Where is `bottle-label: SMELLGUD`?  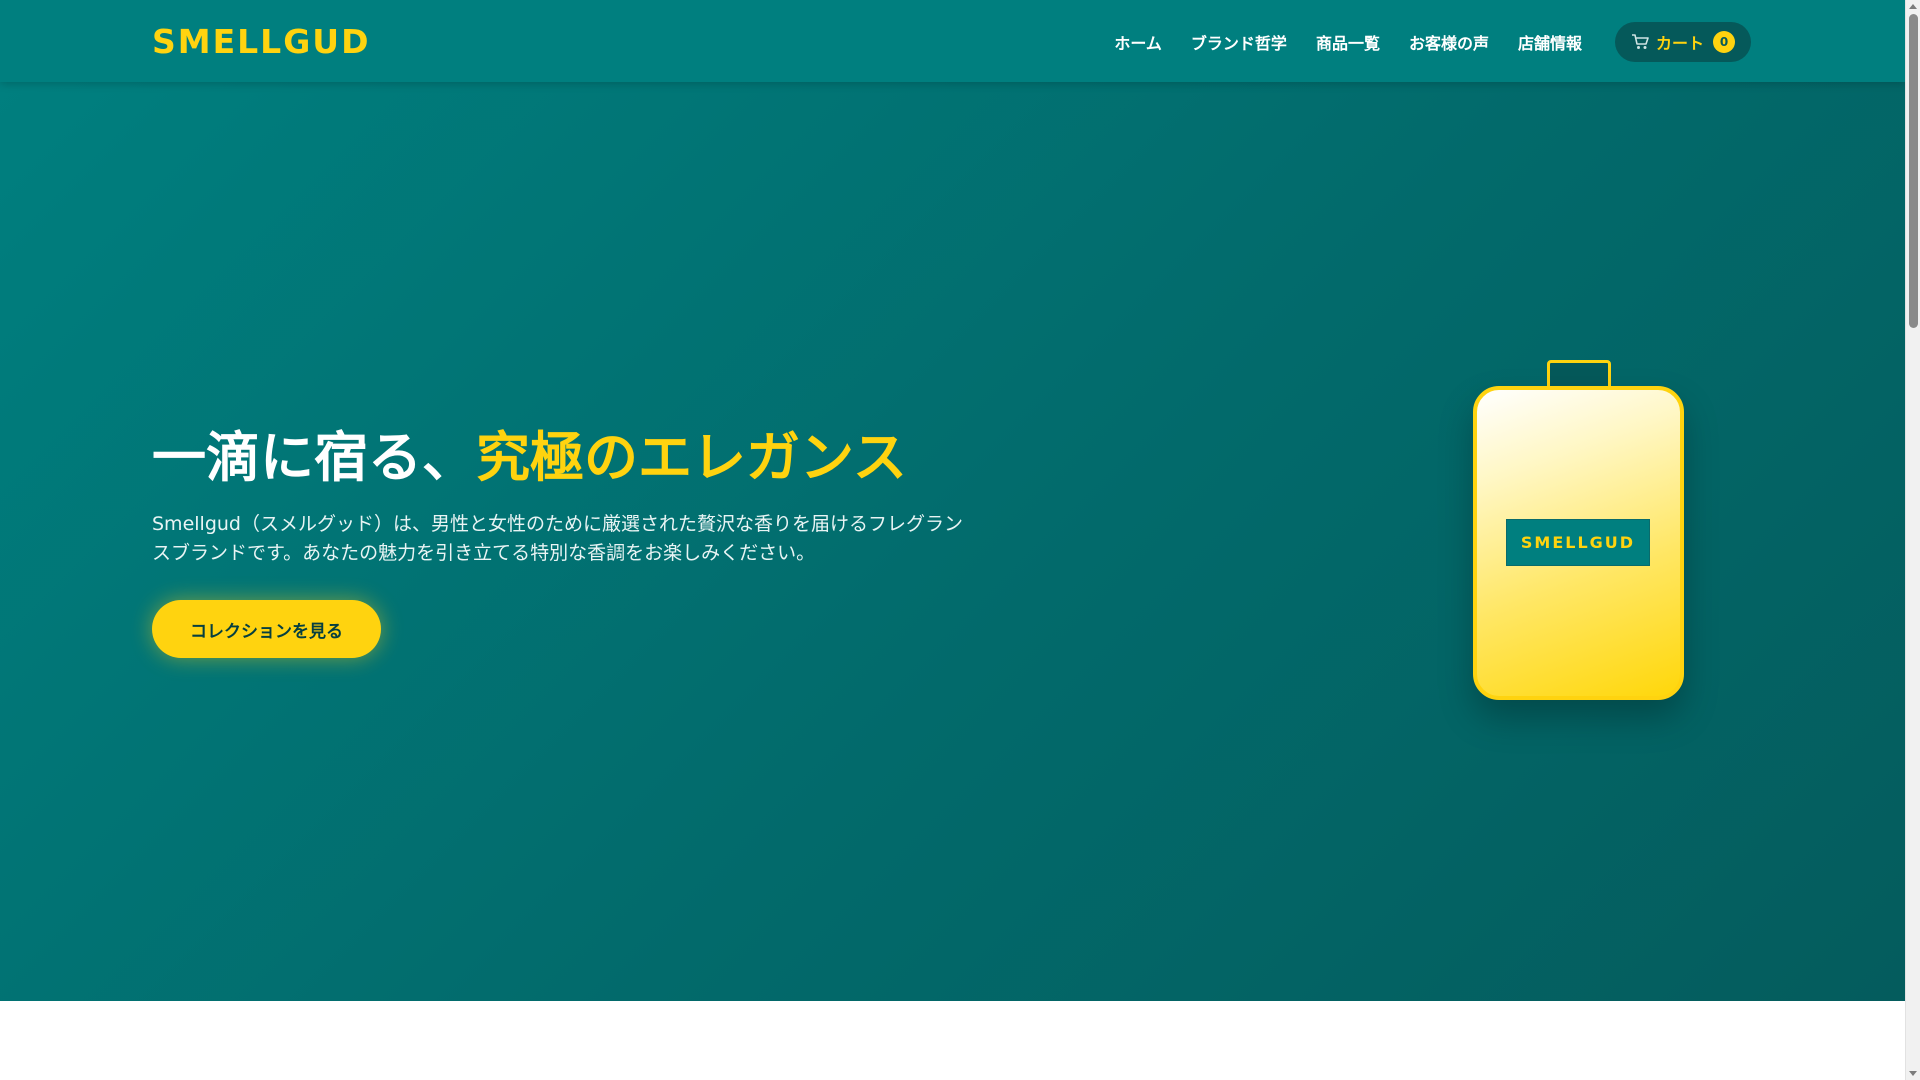 bottle-label: SMELLGUD is located at coordinates (1578, 542).